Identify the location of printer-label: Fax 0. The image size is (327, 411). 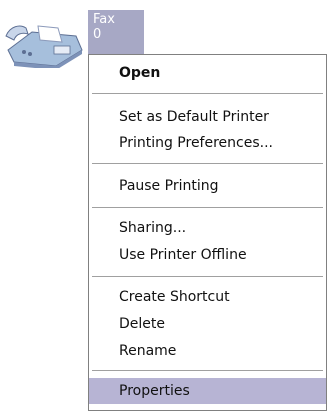
(116, 32).